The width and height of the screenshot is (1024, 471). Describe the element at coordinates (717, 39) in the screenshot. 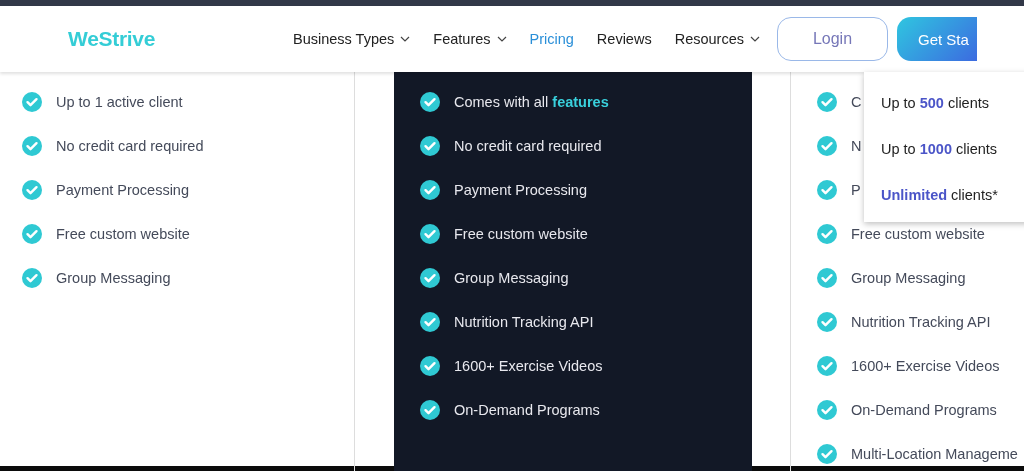

I see `nav-link: Resources` at that location.